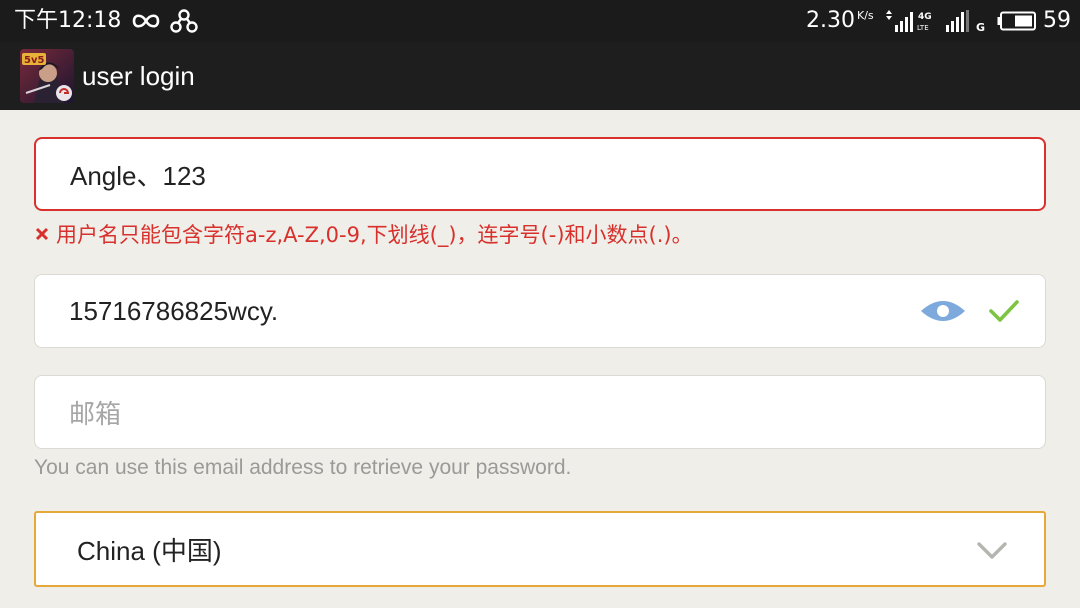 The width and height of the screenshot is (1080, 608). Describe the element at coordinates (47, 76) in the screenshot. I see `game-app-icon: 5v5` at that location.